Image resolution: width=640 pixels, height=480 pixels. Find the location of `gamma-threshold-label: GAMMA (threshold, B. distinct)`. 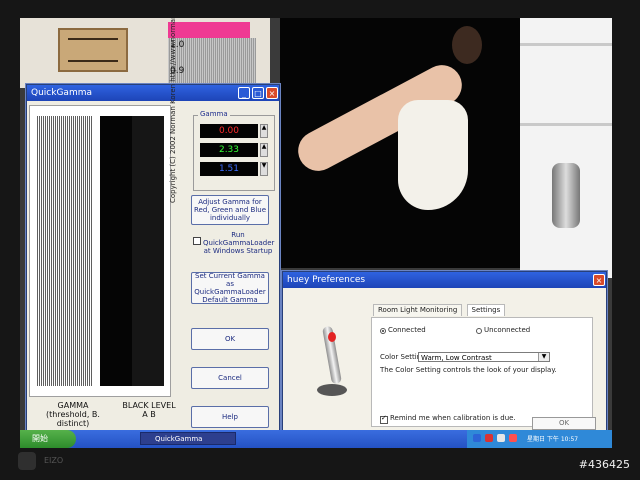

gamma-threshold-label: GAMMA (threshold, B. distinct) is located at coordinates (73, 414).